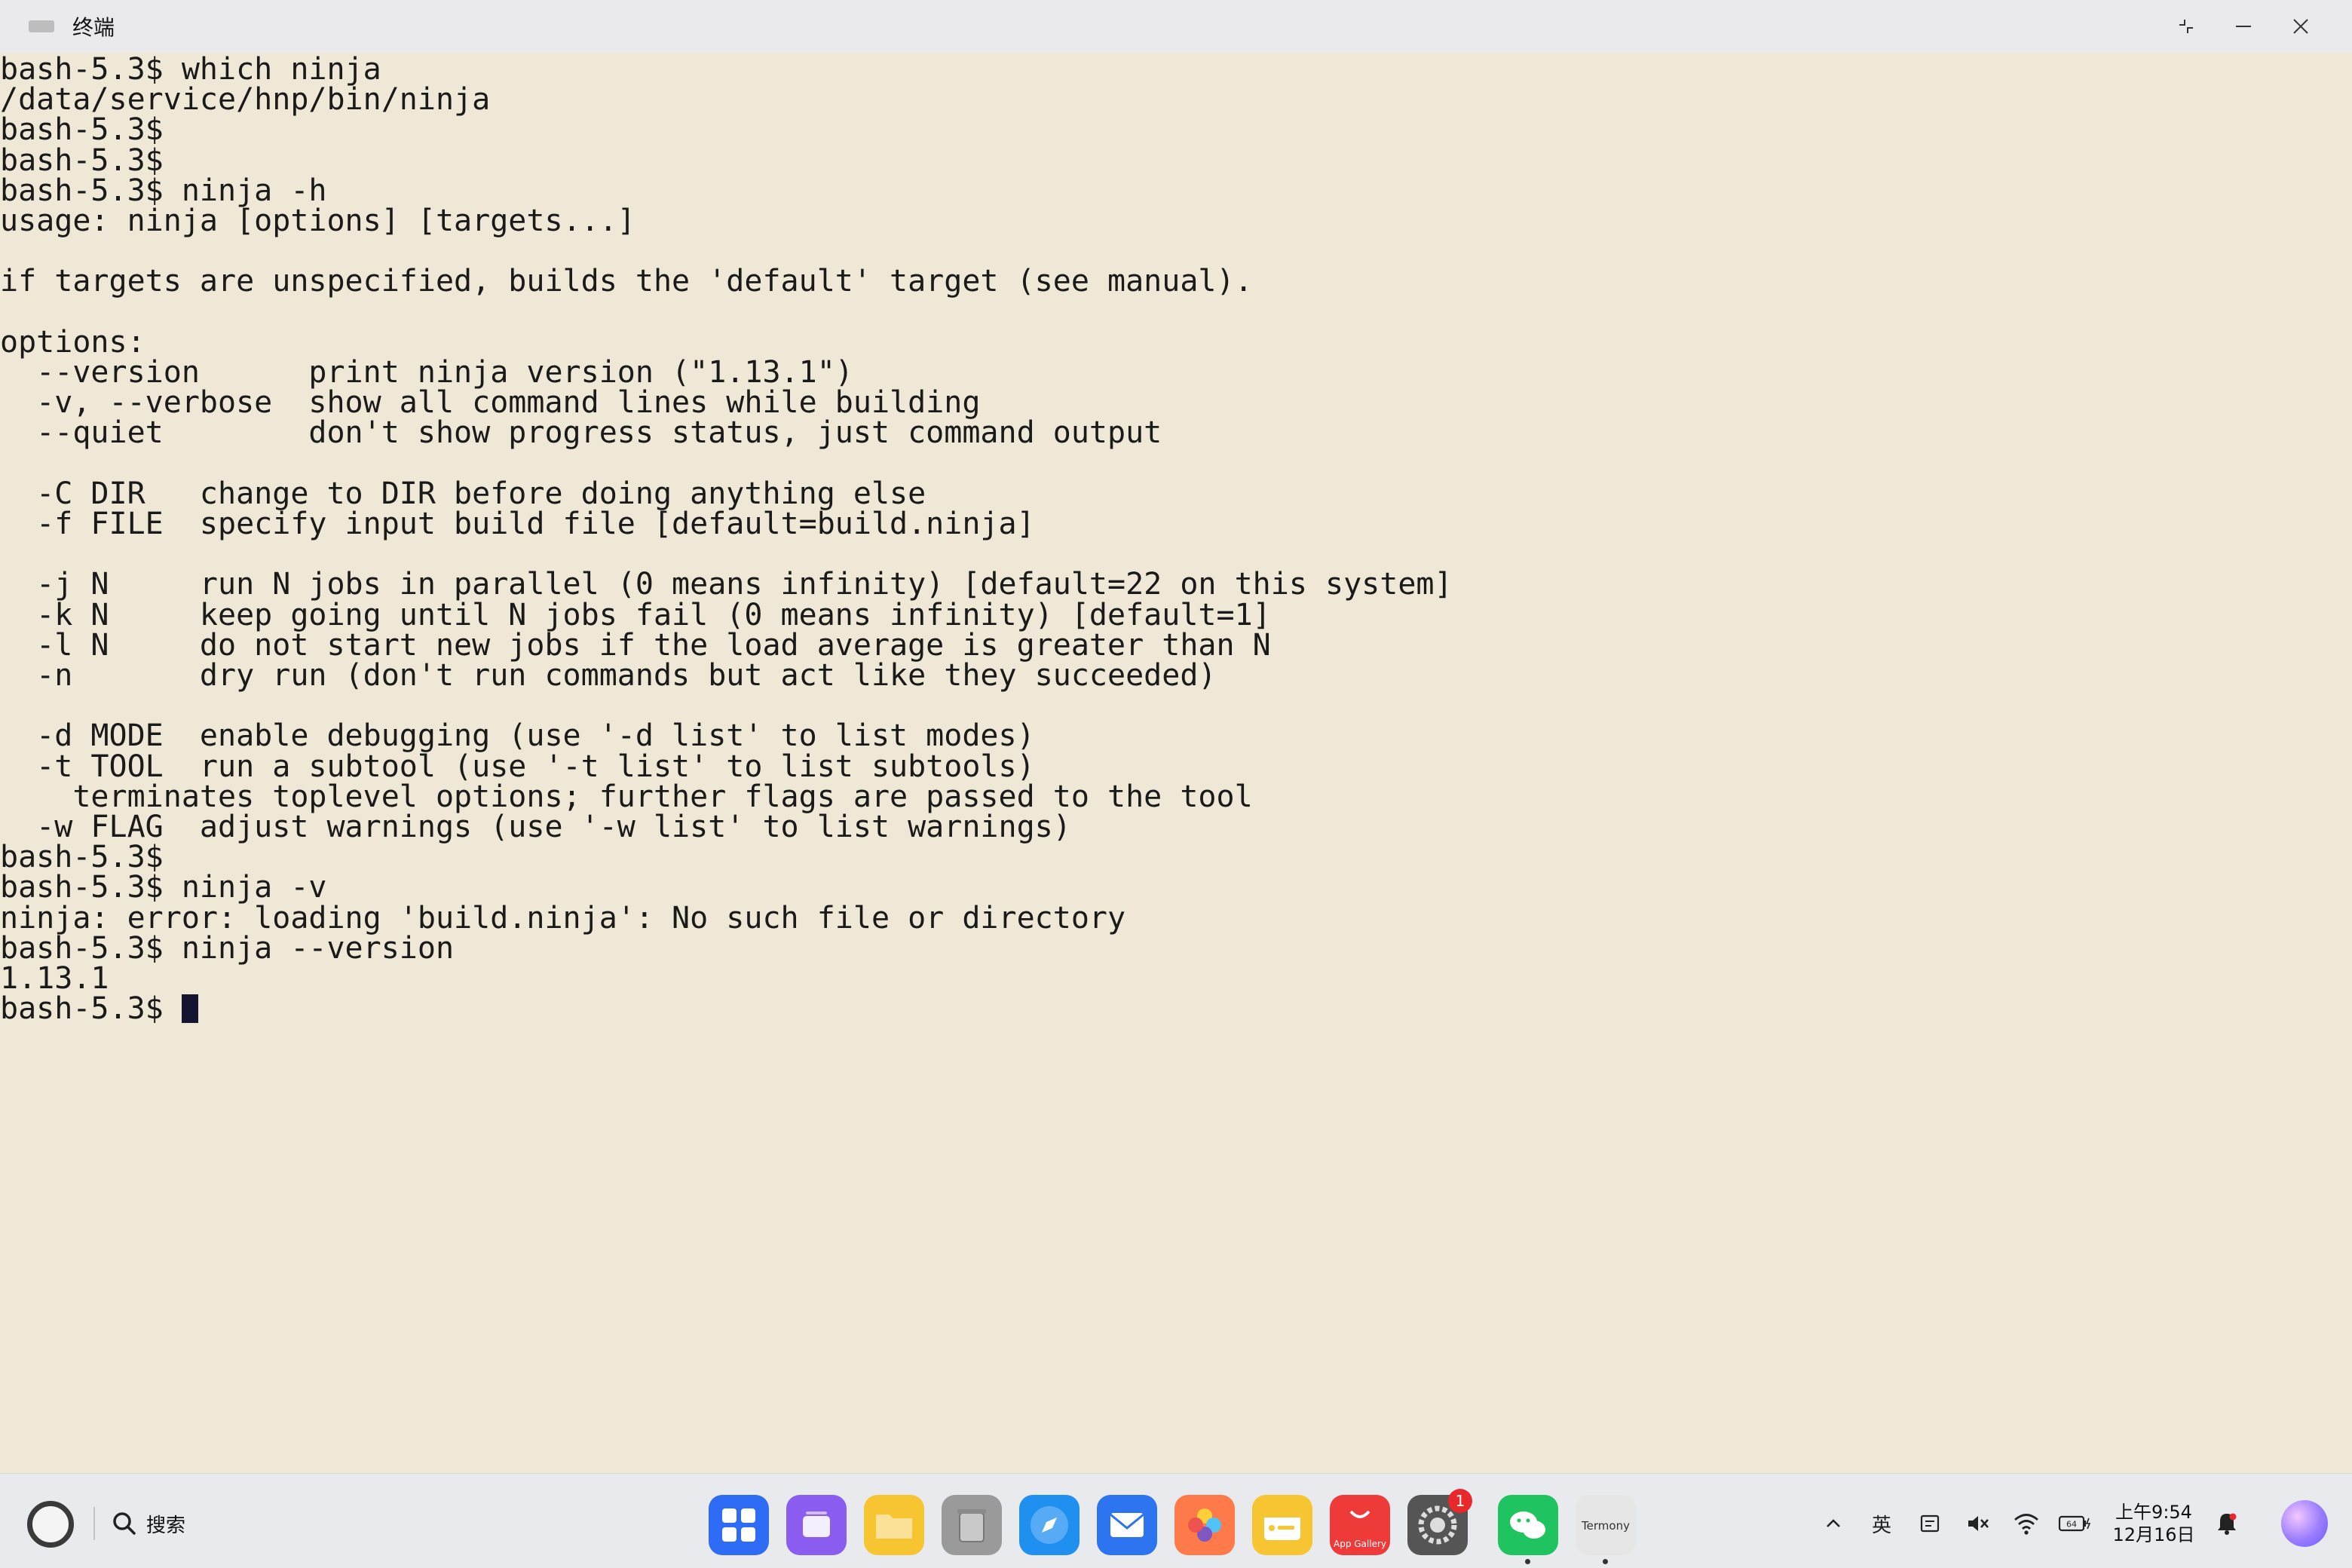 Image resolution: width=2352 pixels, height=1568 pixels. I want to click on battery-charging-icon: 64, so click(2074, 1523).